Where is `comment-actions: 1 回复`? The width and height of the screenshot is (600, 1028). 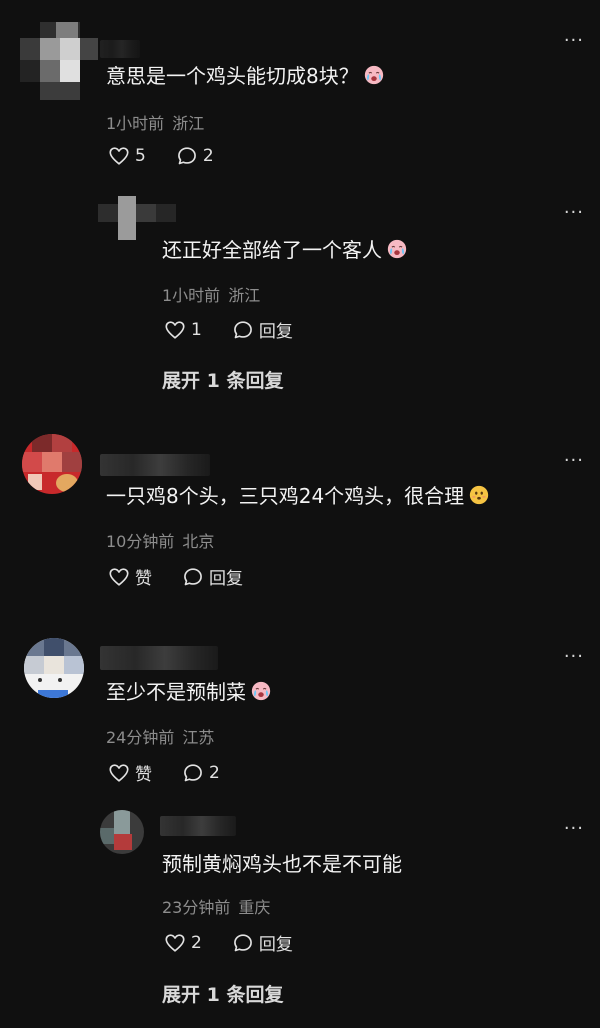
comment-actions: 1 回复 is located at coordinates (243, 329).